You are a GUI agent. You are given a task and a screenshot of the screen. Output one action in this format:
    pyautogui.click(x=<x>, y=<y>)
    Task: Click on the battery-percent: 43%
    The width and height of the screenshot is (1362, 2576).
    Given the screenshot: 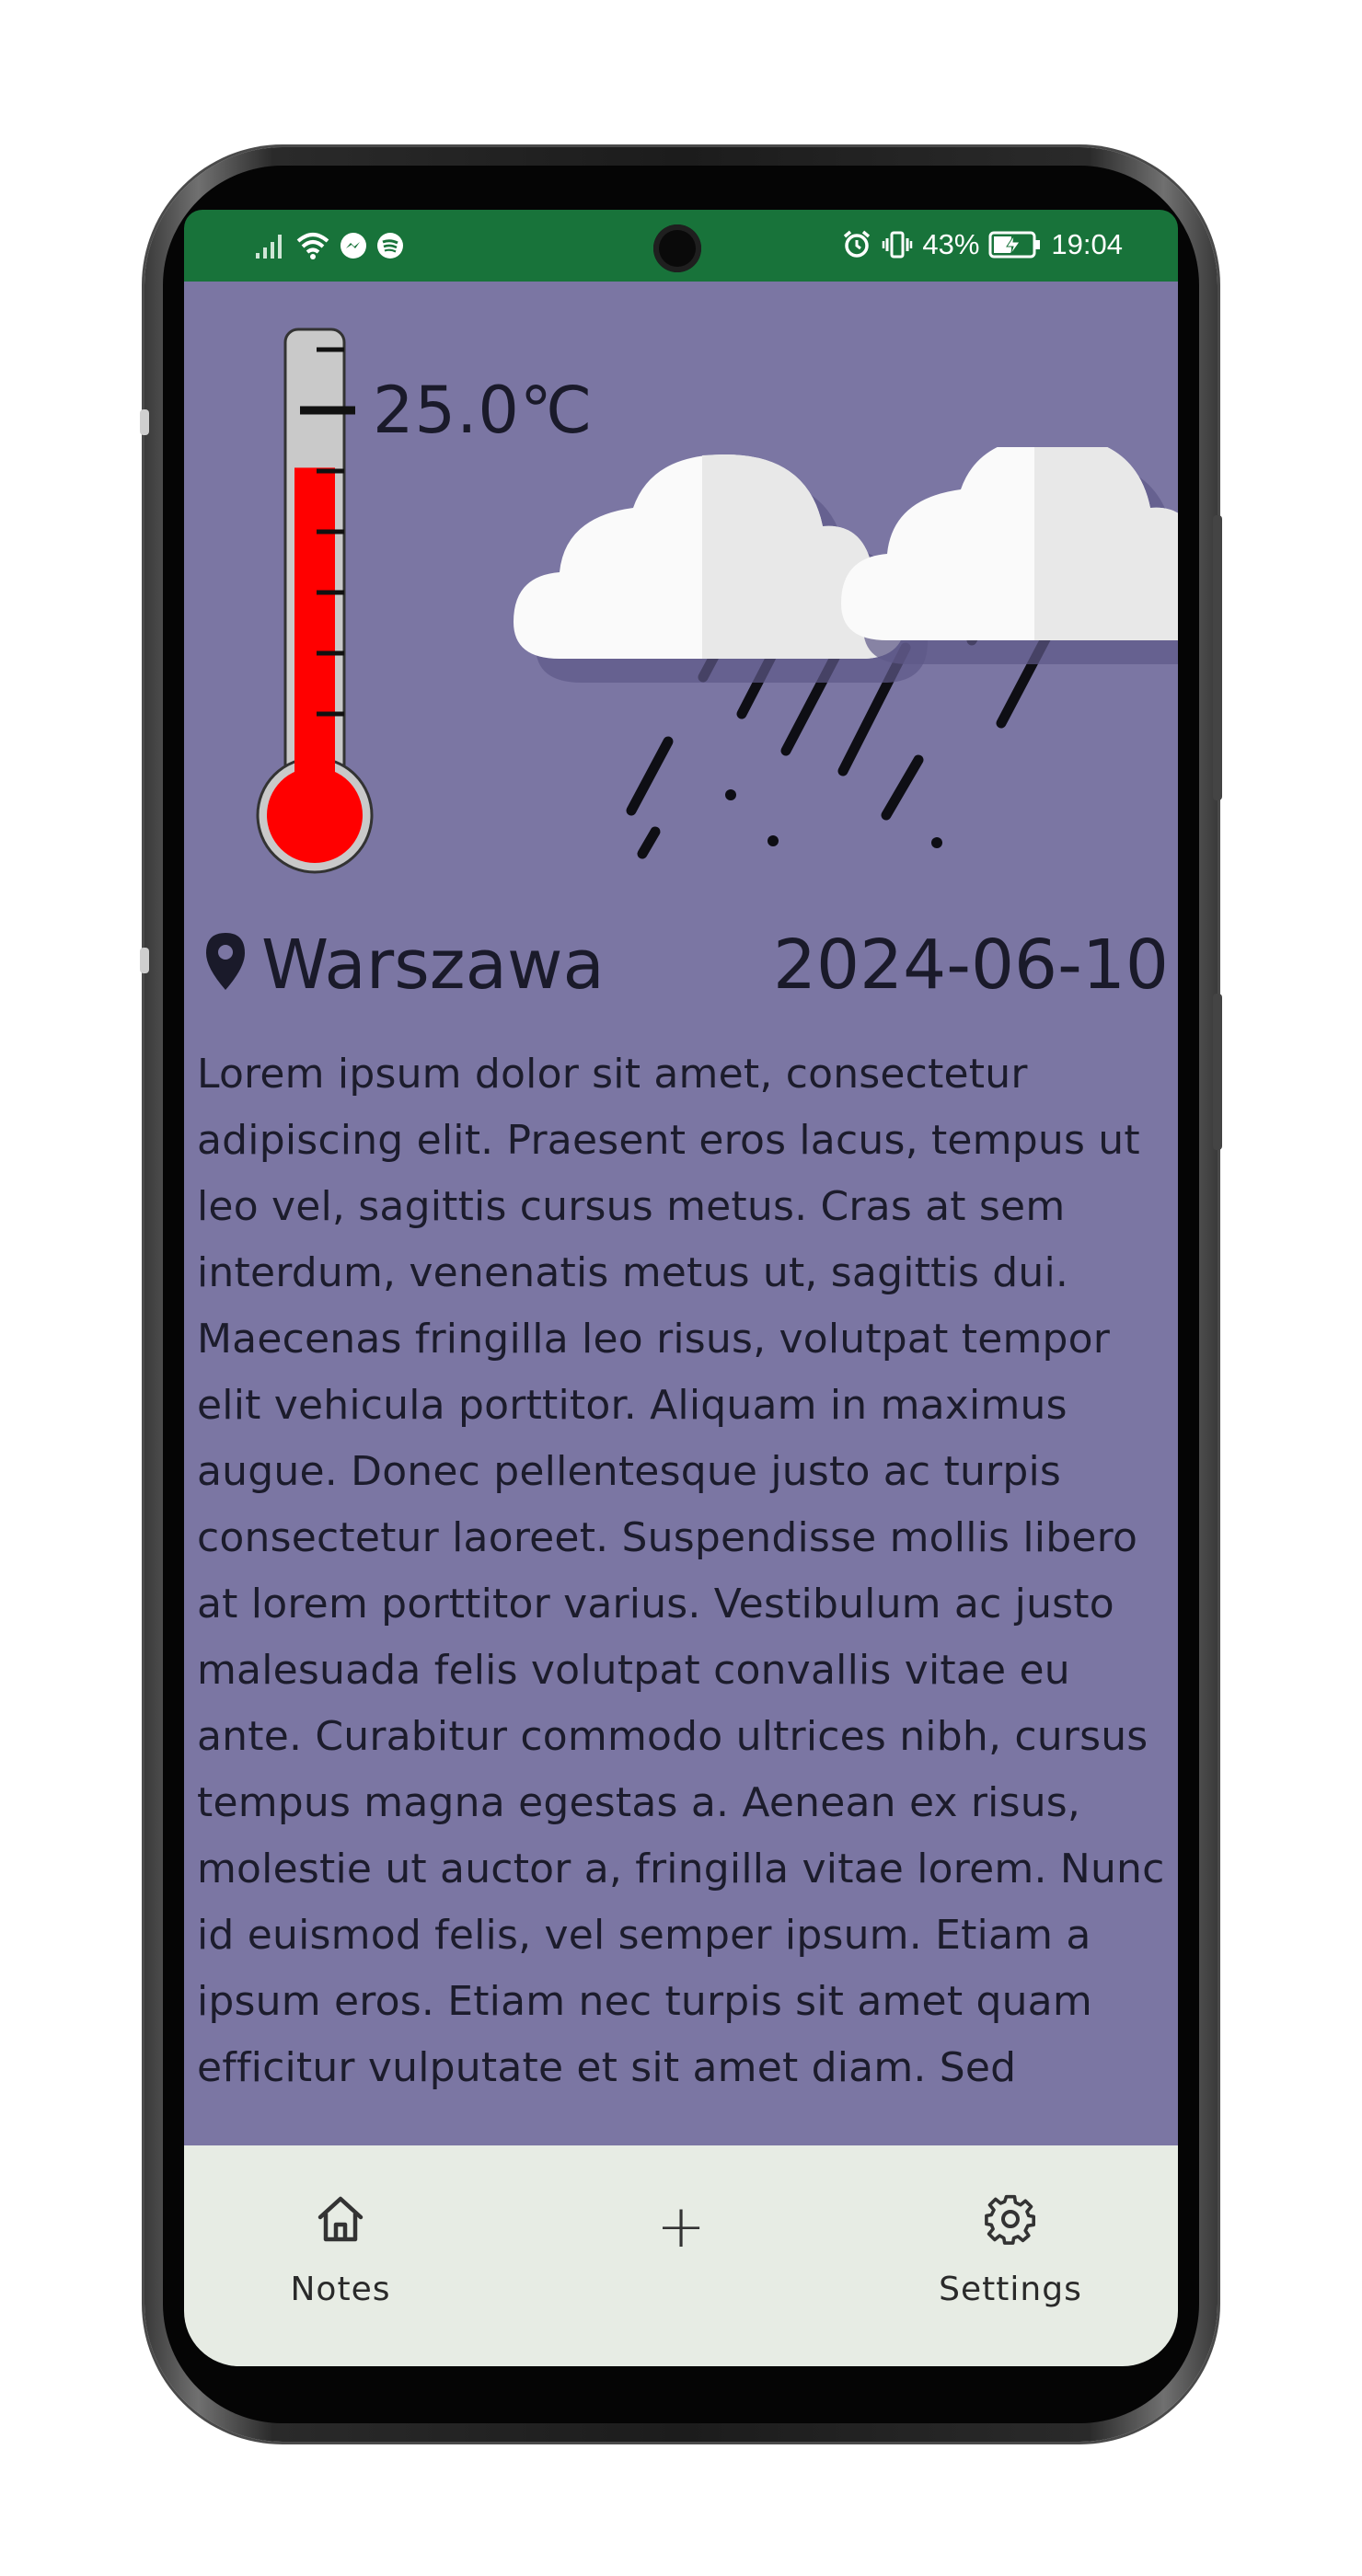 What is the action you would take?
    pyautogui.click(x=951, y=244)
    